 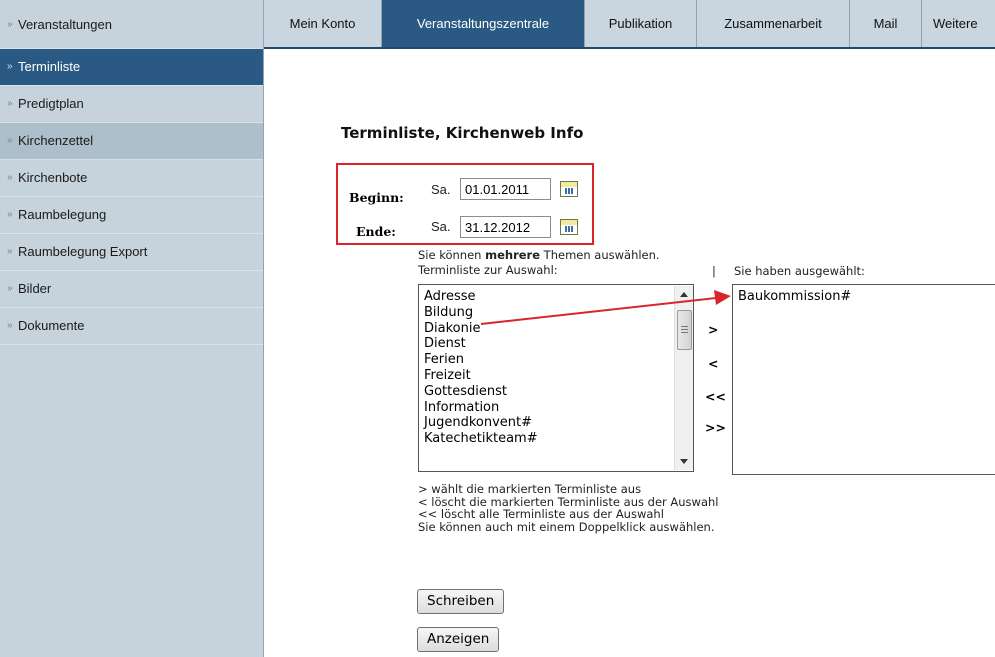 What do you see at coordinates (131, 24) in the screenshot?
I see `sidebar-header-veranstaltungen: » Veranstaltungen` at bounding box center [131, 24].